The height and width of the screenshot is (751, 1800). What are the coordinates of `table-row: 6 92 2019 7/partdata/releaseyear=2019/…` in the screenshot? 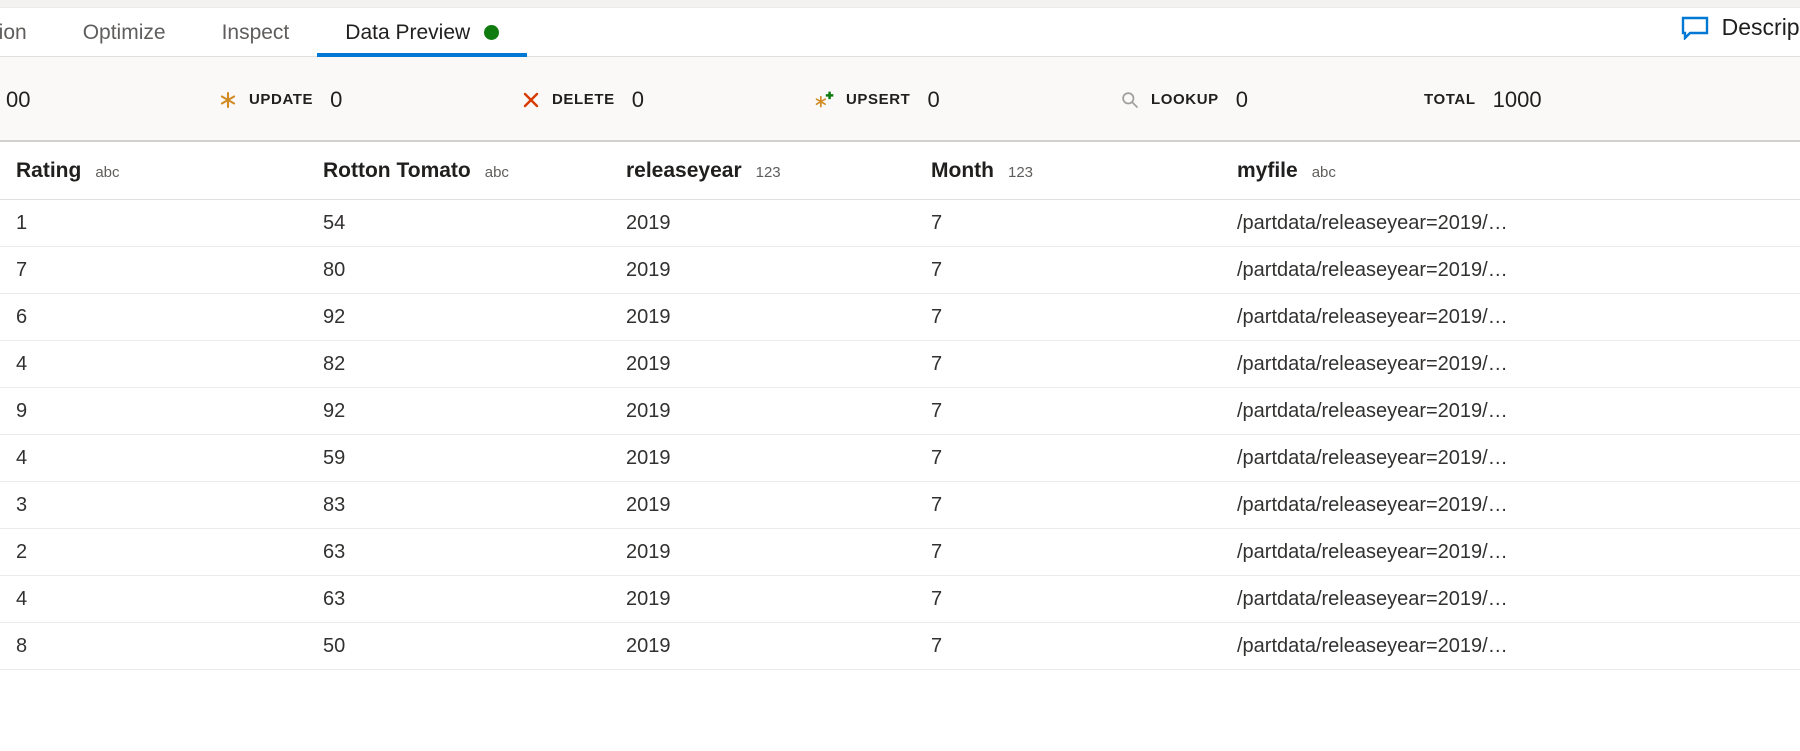 It's located at (900, 317).